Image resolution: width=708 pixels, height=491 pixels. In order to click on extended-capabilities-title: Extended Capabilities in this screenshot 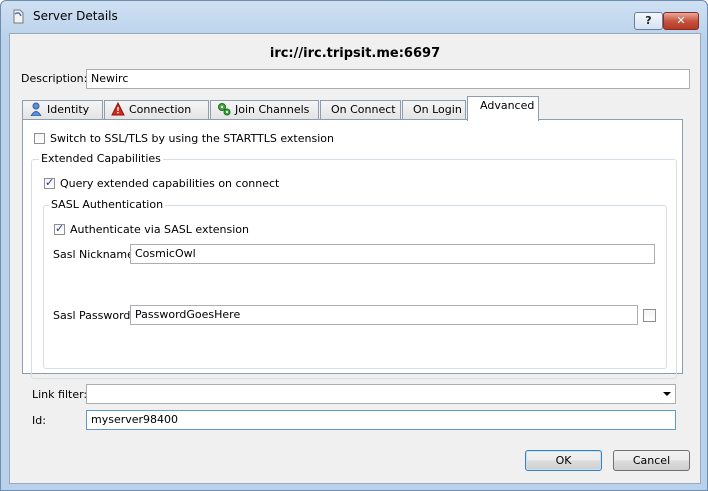, I will do `click(101, 158)`.